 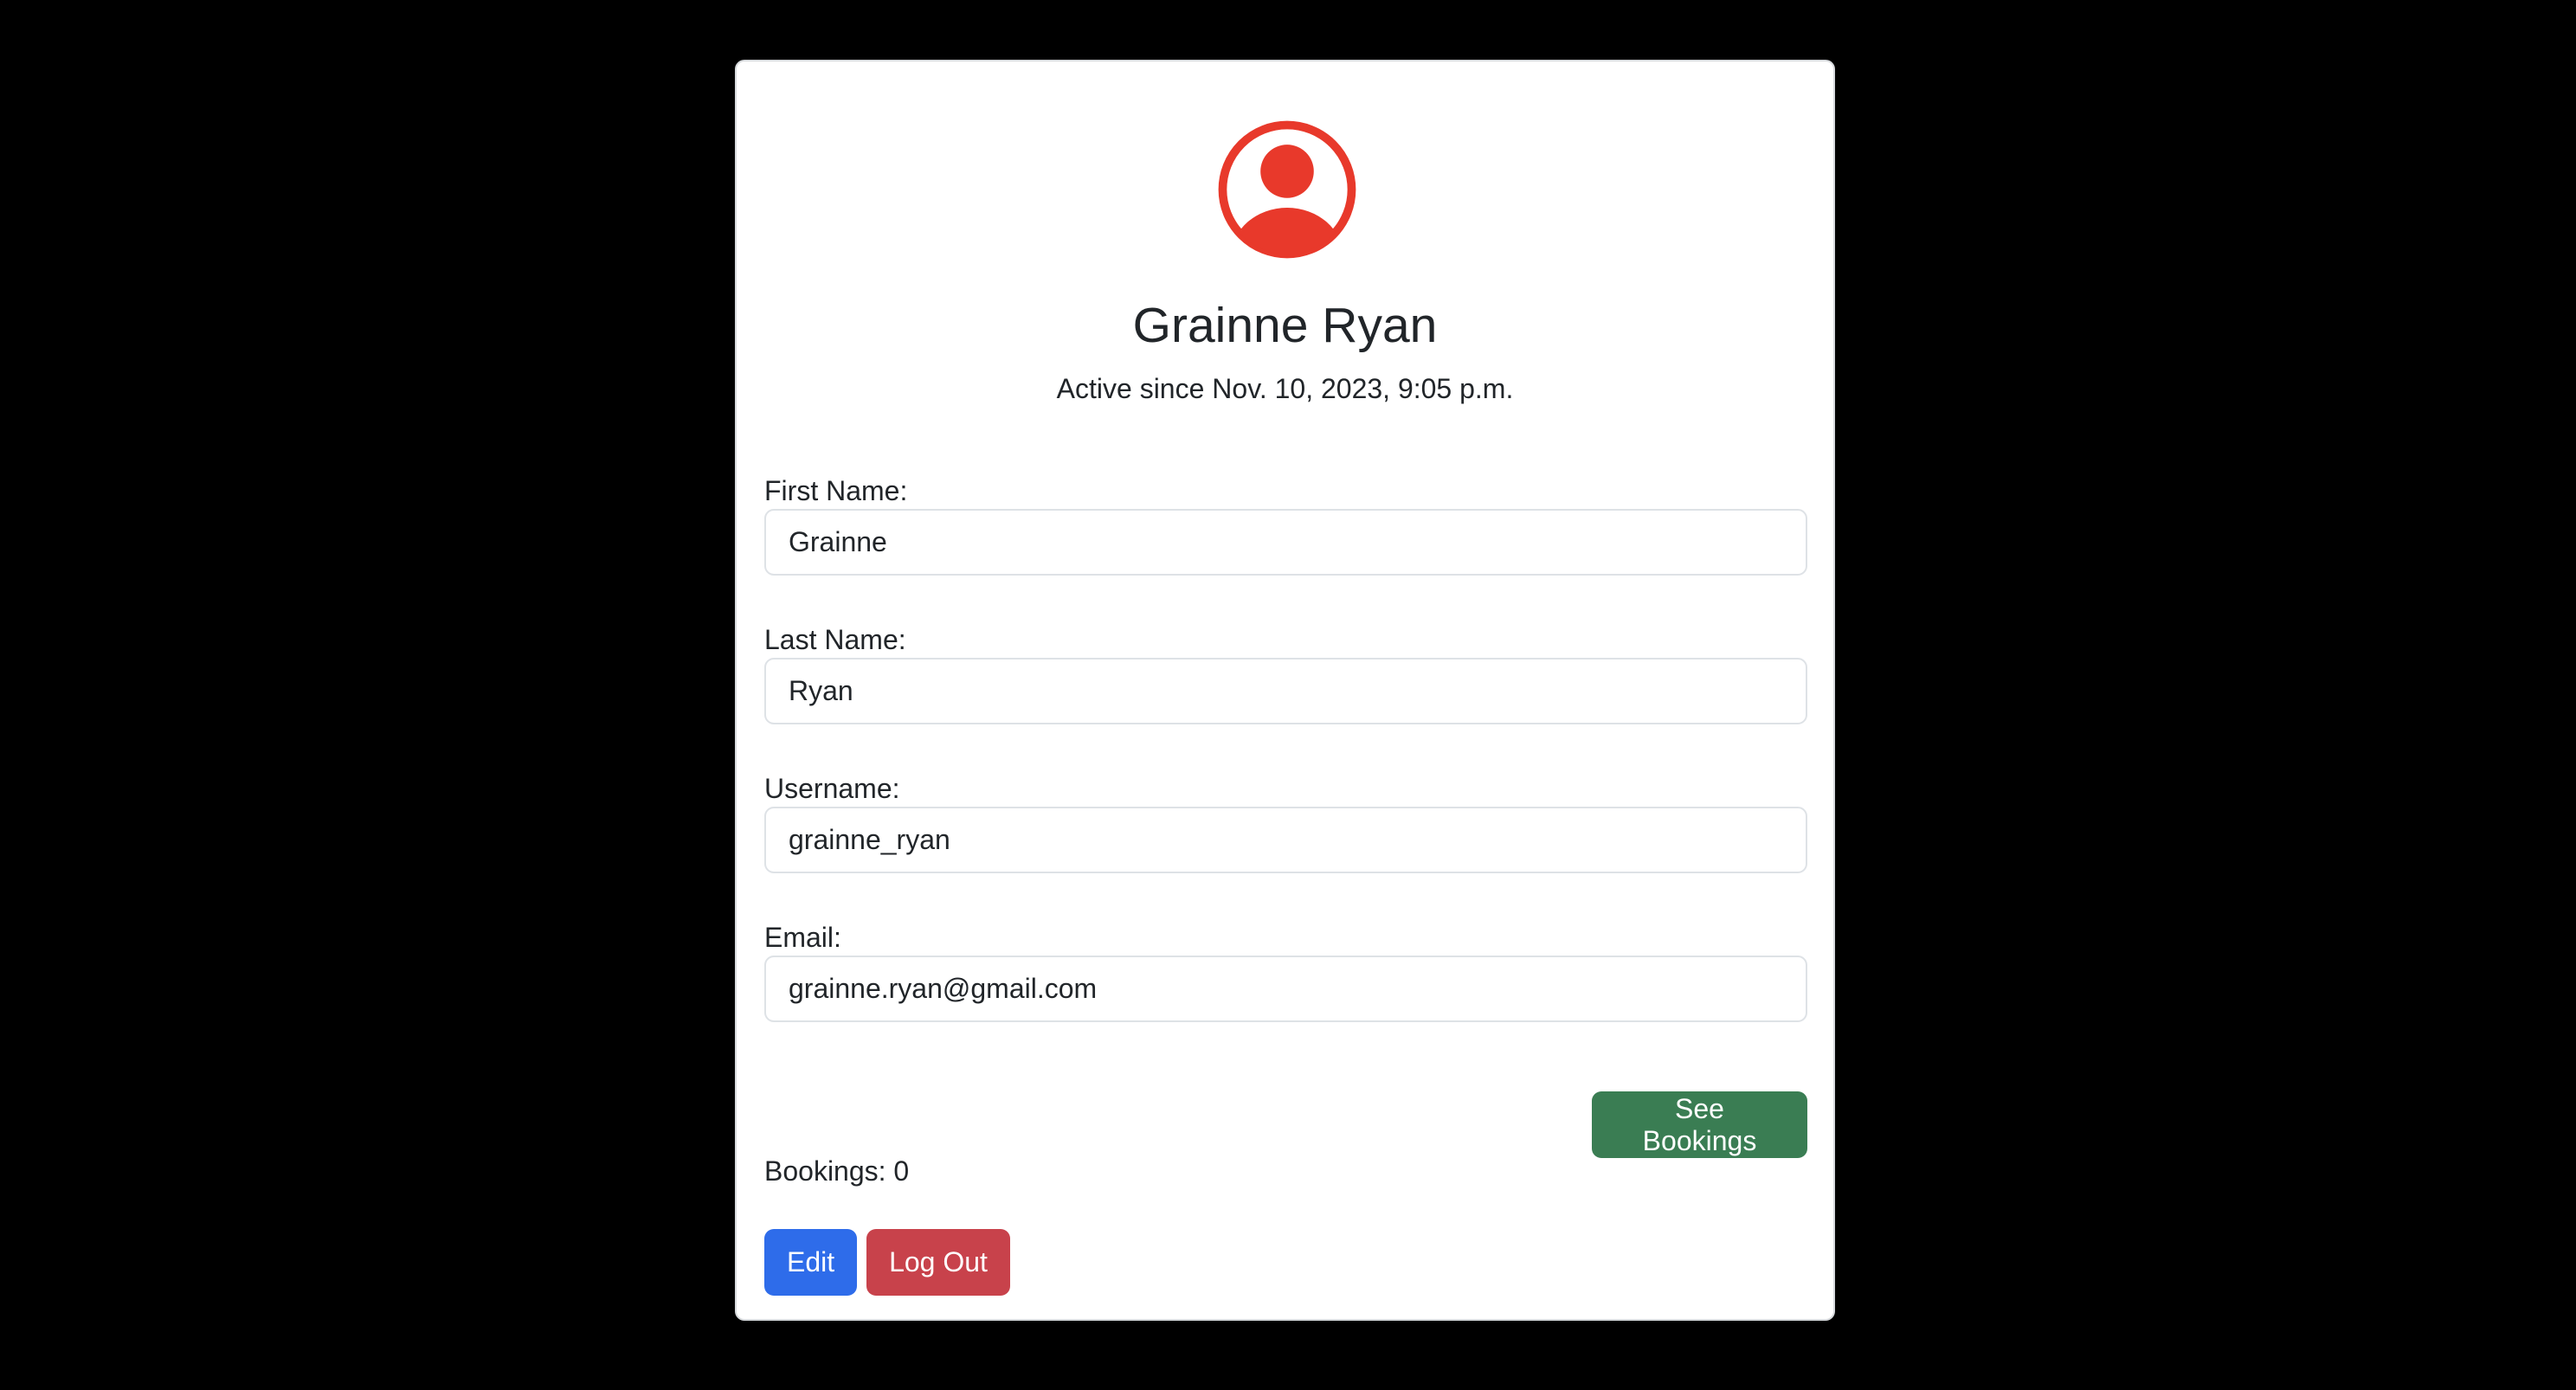 What do you see at coordinates (1285, 388) in the screenshot?
I see `active-since-text: Active since Nov. 10, 2023, 9:05 p.m.` at bounding box center [1285, 388].